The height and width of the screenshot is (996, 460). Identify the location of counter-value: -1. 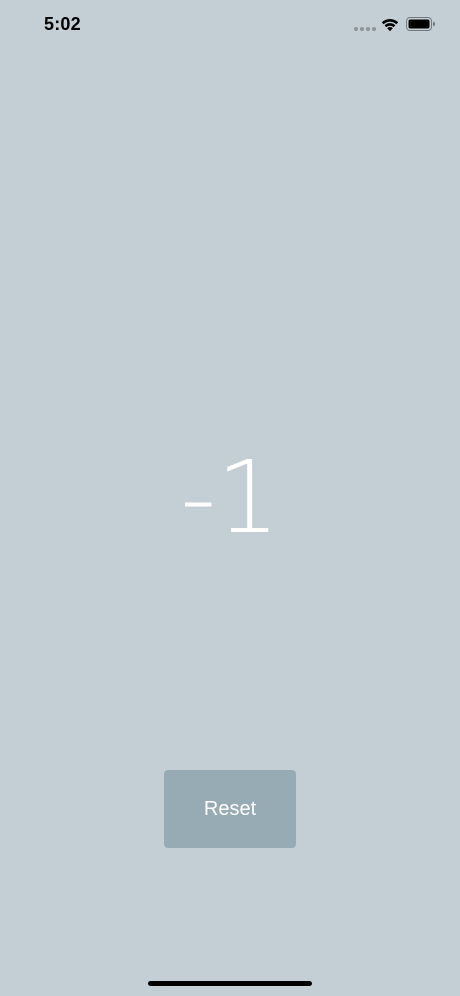
(230, 497).